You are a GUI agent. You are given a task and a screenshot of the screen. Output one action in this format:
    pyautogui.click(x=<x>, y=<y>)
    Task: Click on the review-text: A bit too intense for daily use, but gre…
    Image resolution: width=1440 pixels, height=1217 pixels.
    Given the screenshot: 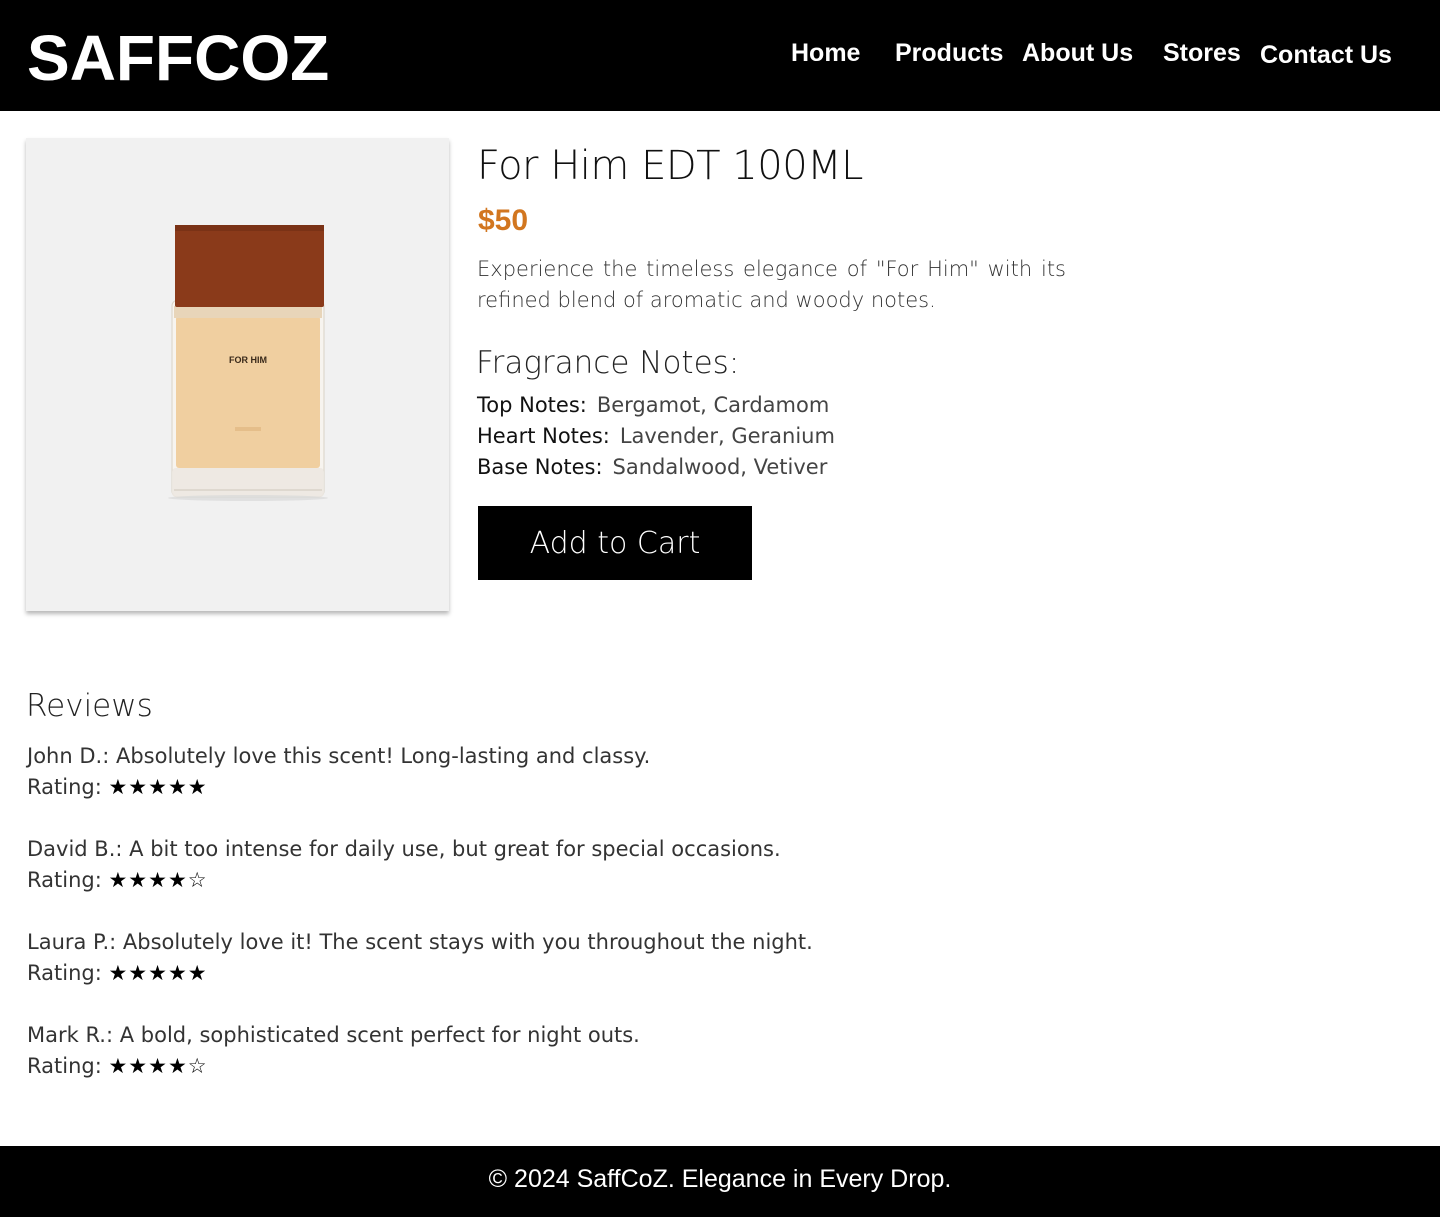 What is the action you would take?
    pyautogui.click(x=455, y=849)
    